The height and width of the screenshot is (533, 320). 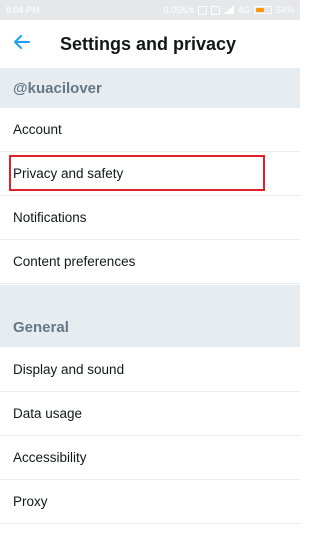 I want to click on settings-item-label: Content preferences, so click(x=74, y=261).